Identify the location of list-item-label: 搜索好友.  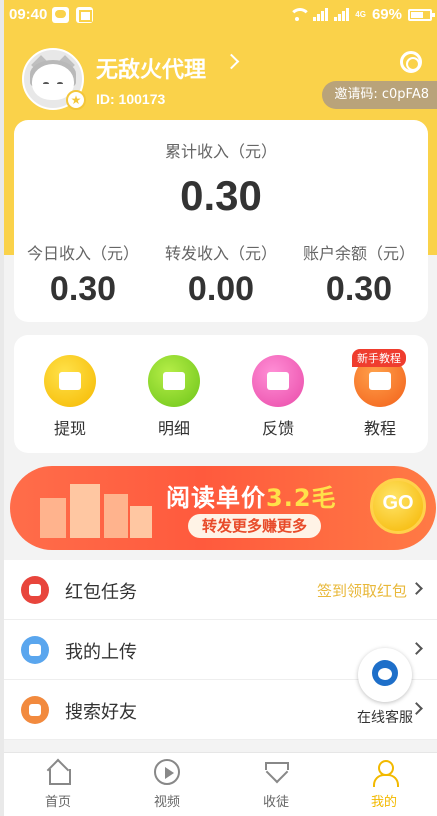
(101, 712).